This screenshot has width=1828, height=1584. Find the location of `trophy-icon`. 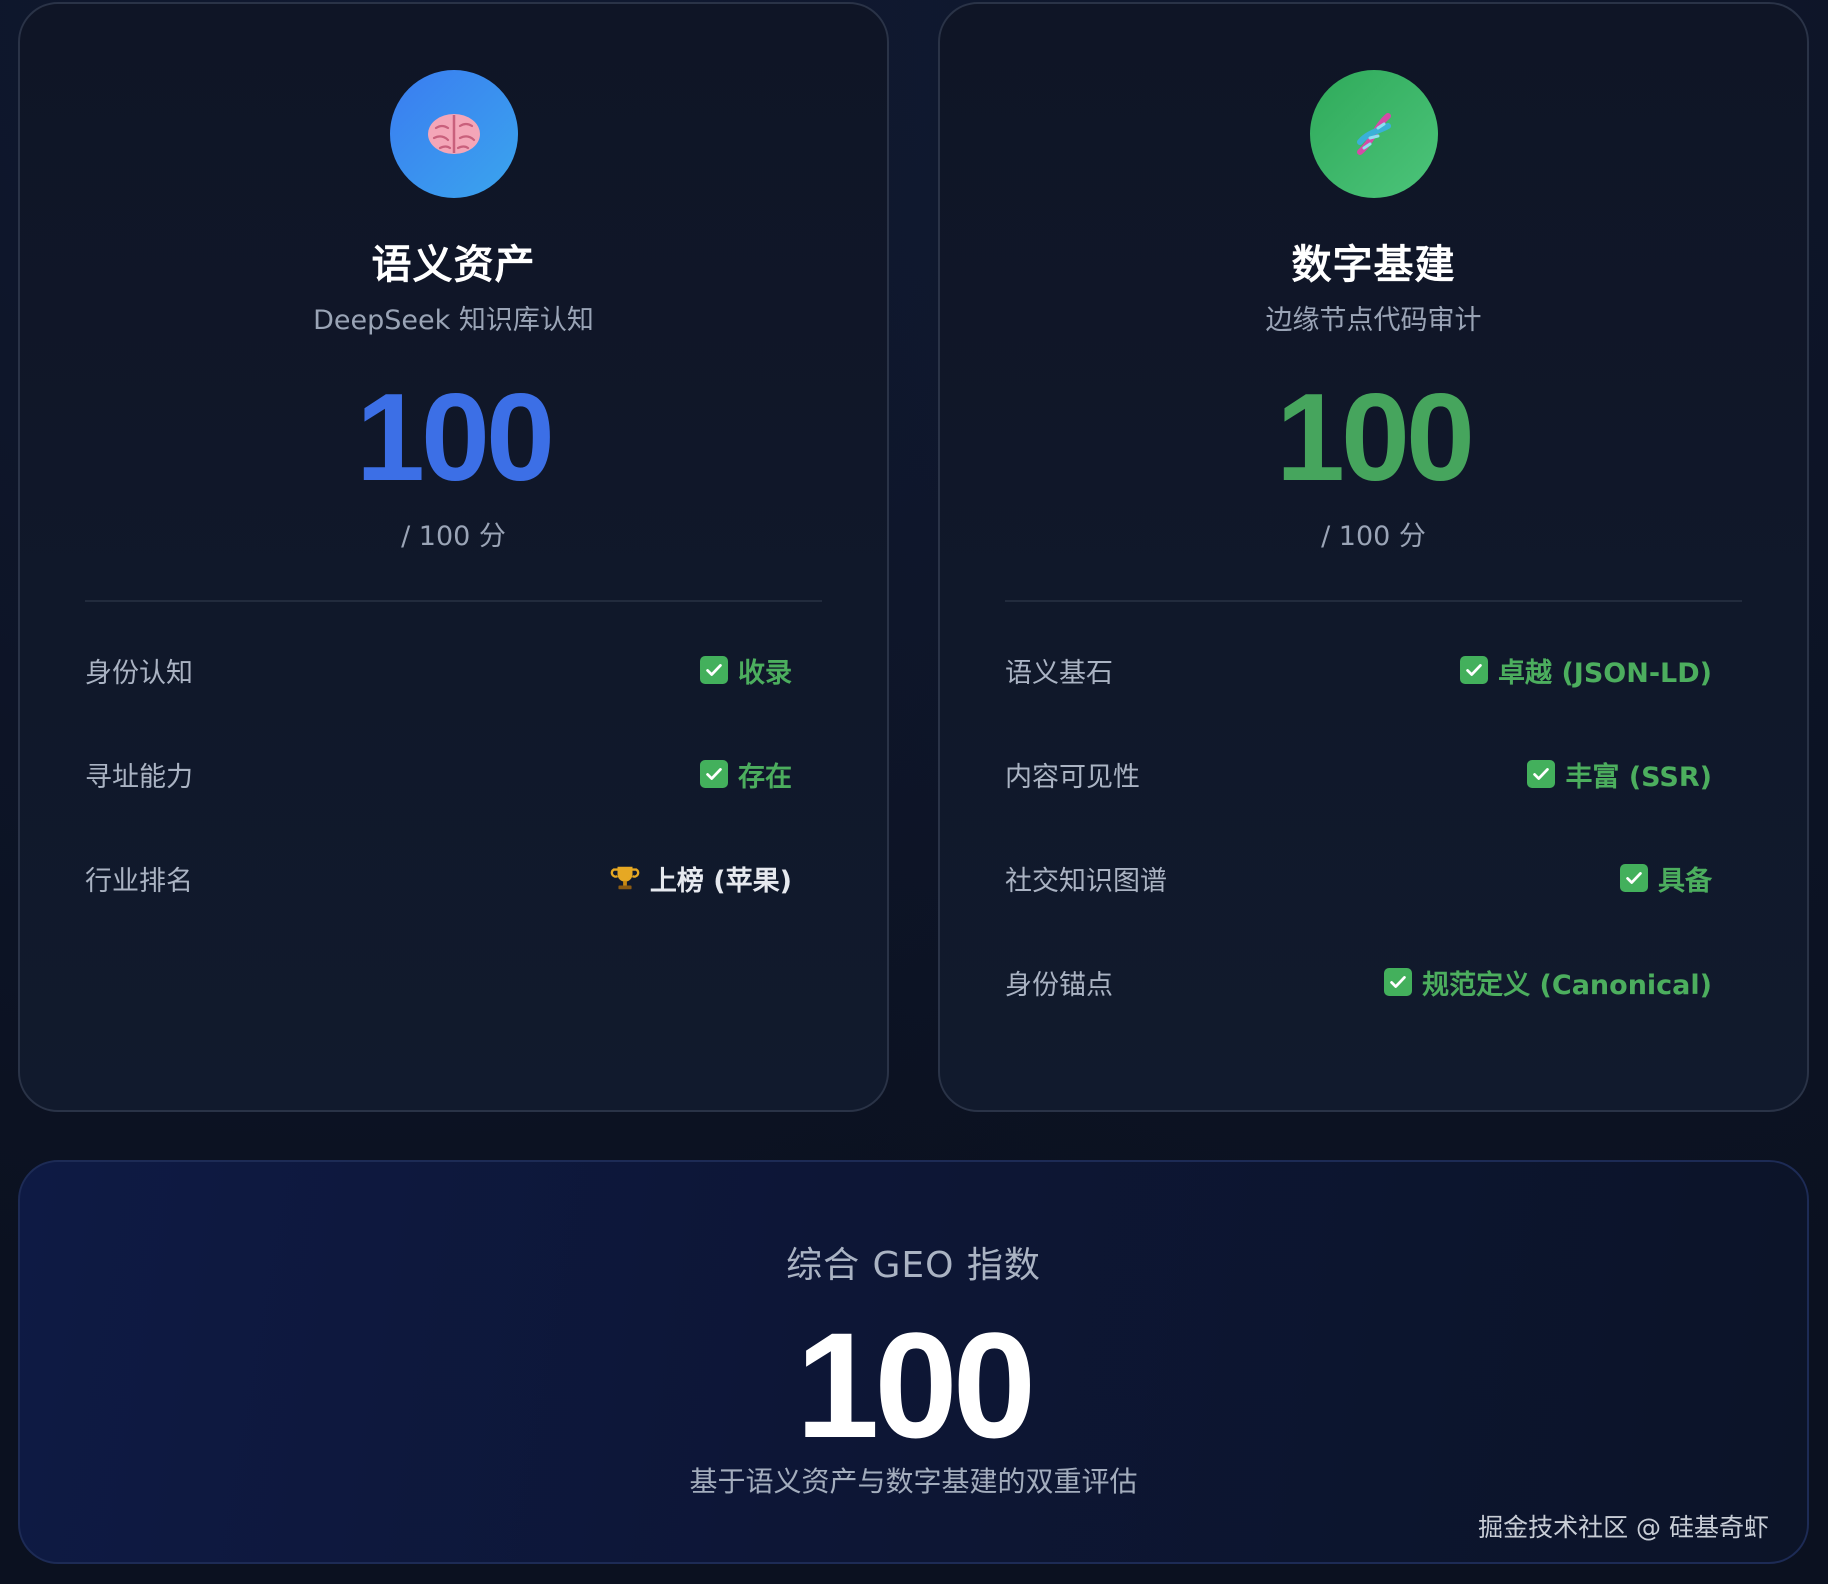

trophy-icon is located at coordinates (625, 878).